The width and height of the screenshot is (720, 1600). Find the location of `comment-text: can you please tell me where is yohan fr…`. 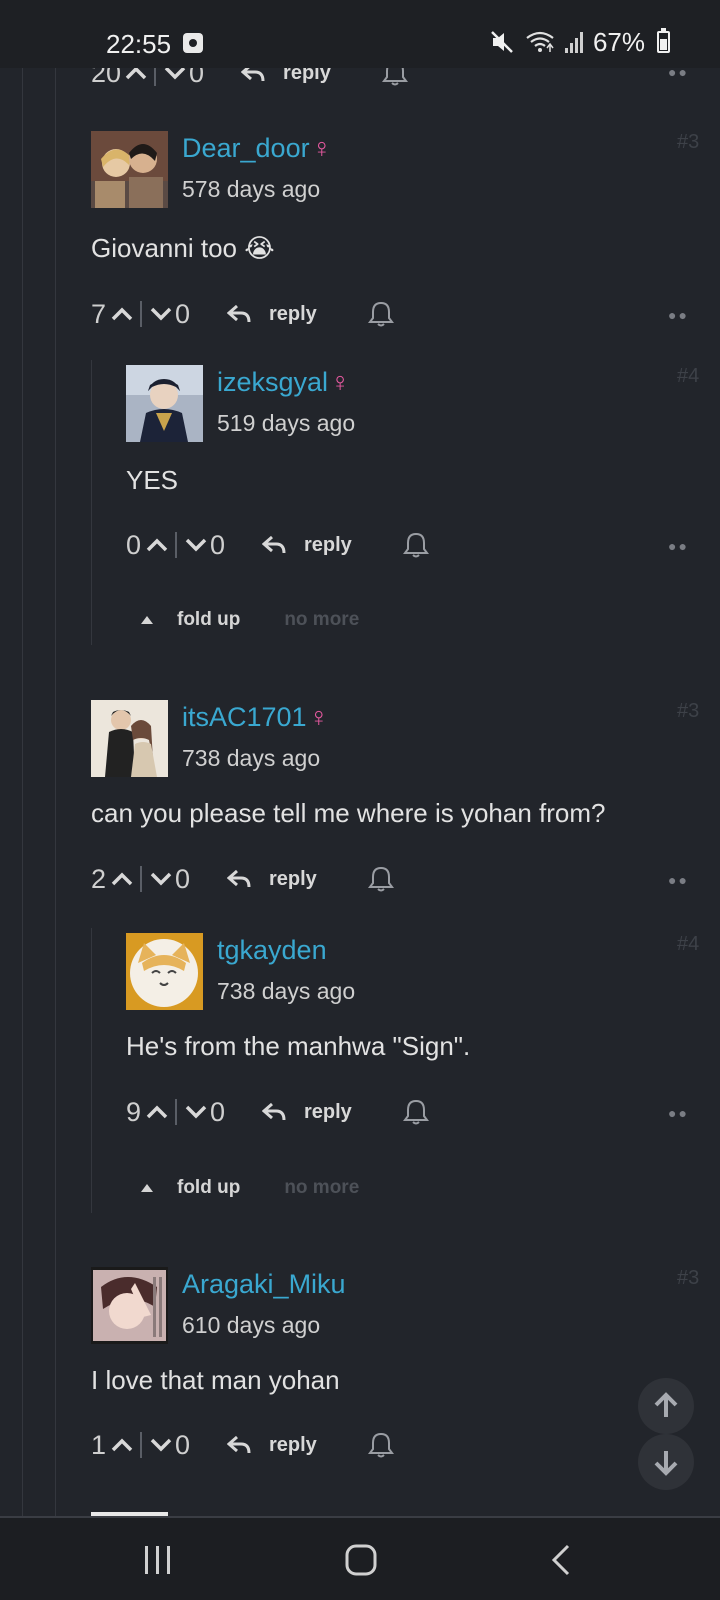

comment-text: can you please tell me where is yohan fr… is located at coordinates (348, 813).